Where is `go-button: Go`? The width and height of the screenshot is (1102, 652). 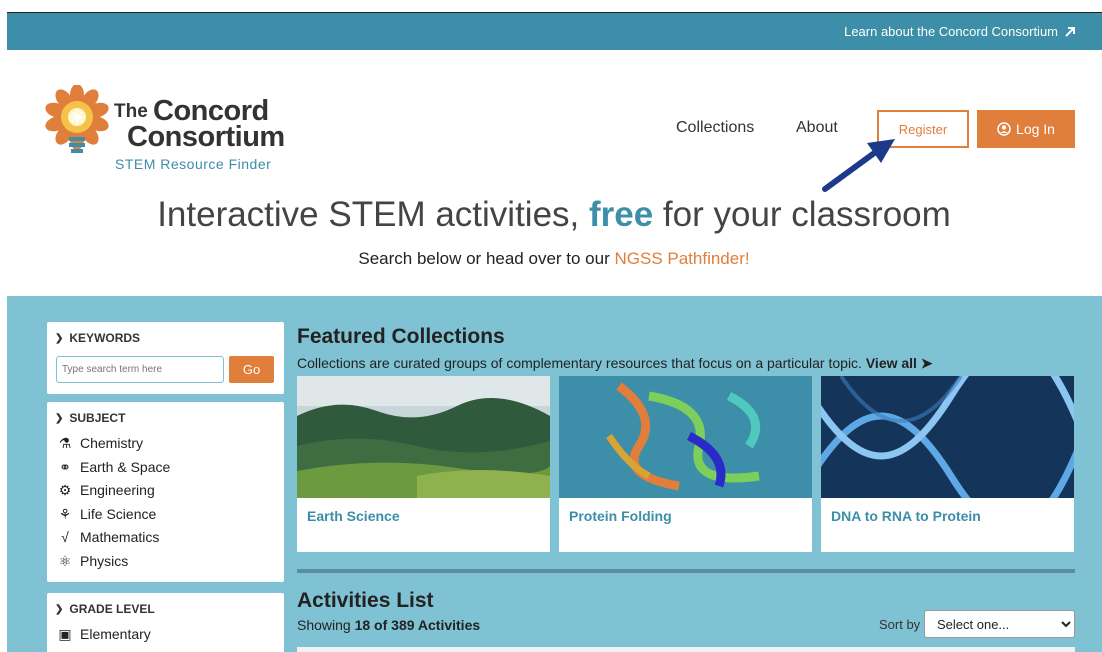 go-button: Go is located at coordinates (251, 369).